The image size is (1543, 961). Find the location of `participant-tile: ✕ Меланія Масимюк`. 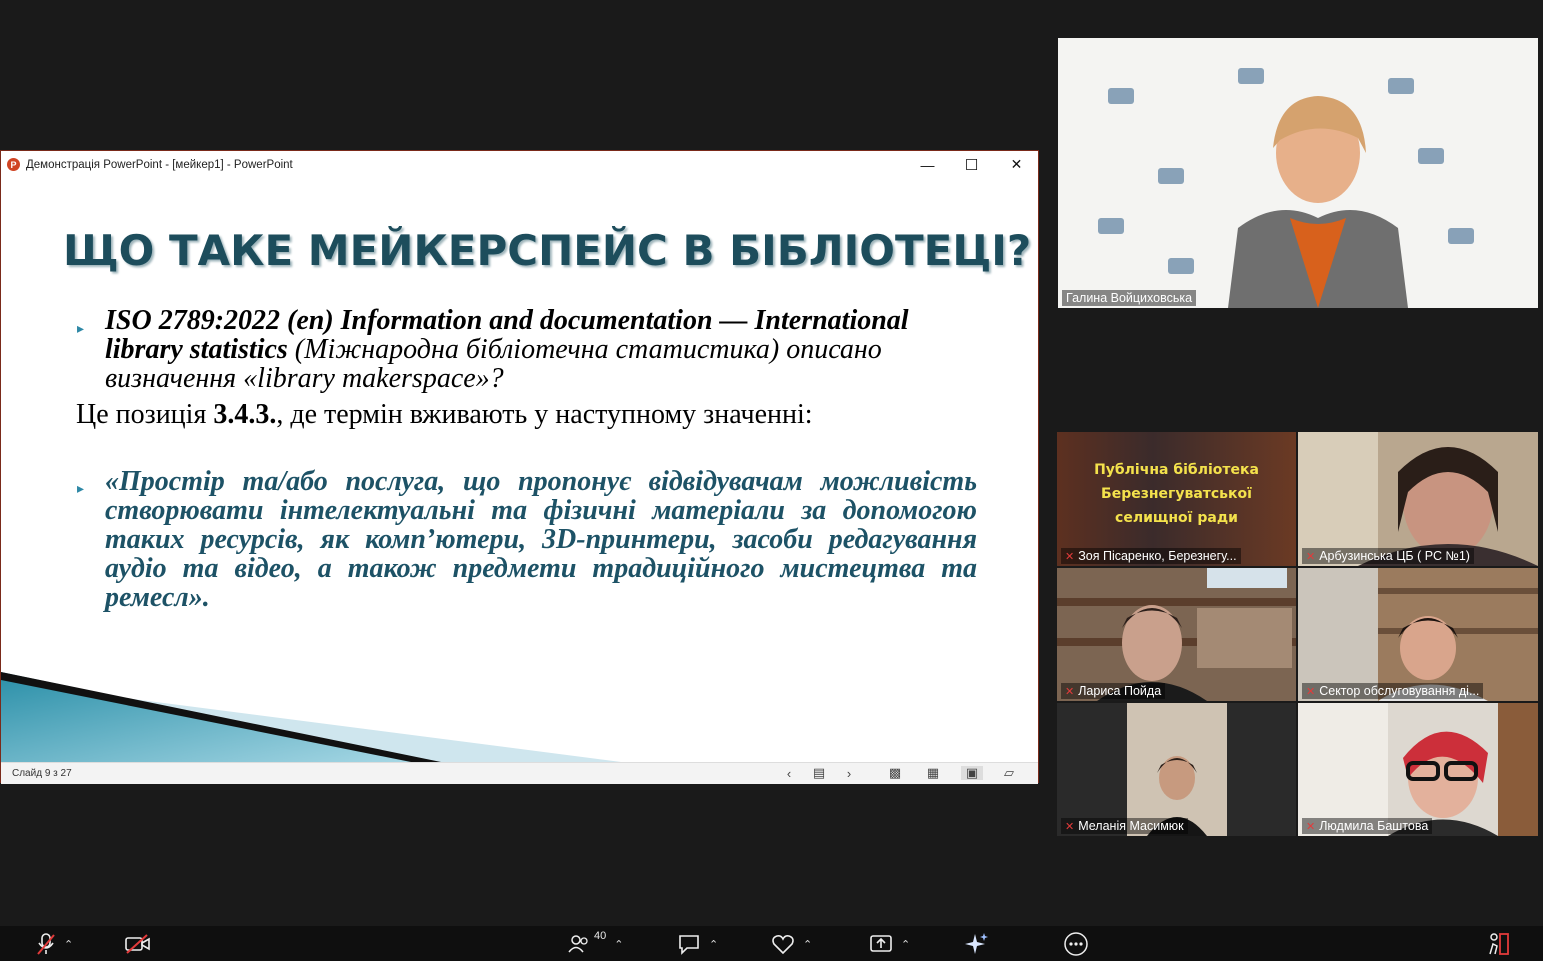

participant-tile: ✕ Меланія Масимюк is located at coordinates (1176, 769).